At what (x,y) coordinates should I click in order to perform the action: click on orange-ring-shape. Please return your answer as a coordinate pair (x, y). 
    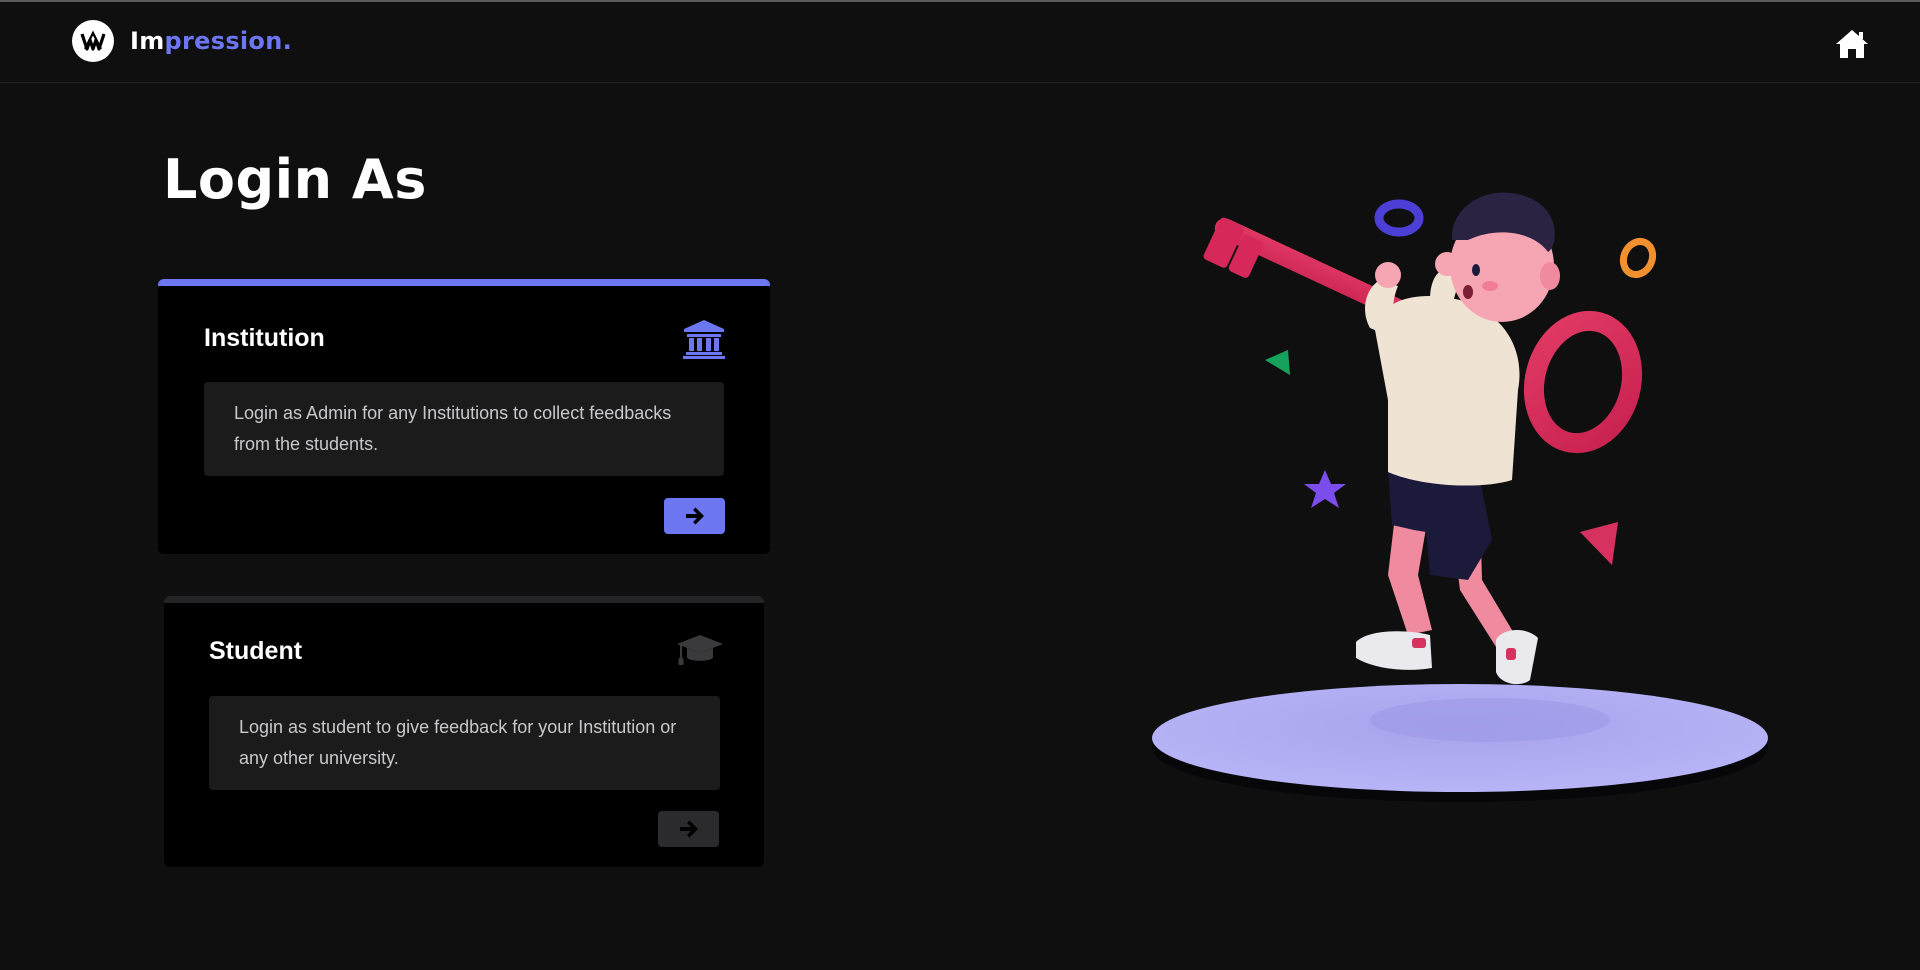
    Looking at the image, I should click on (1638, 258).